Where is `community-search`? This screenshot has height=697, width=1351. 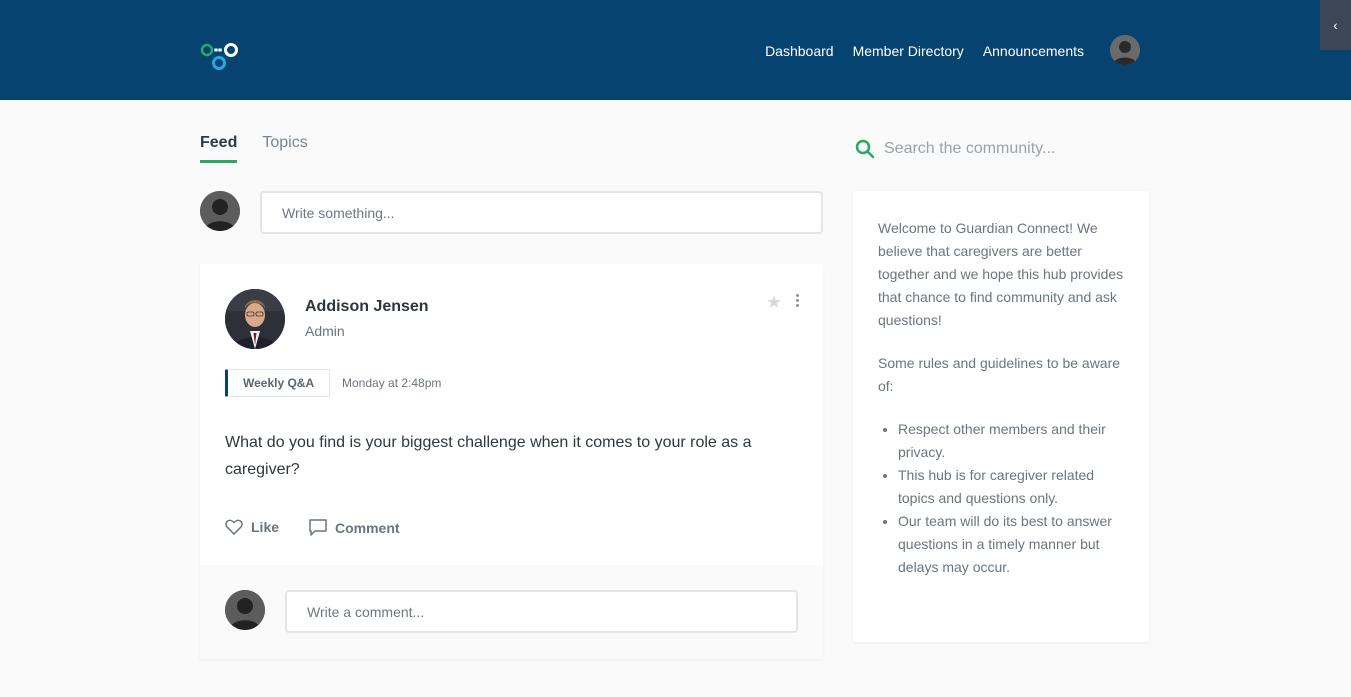 community-search is located at coordinates (1002, 149).